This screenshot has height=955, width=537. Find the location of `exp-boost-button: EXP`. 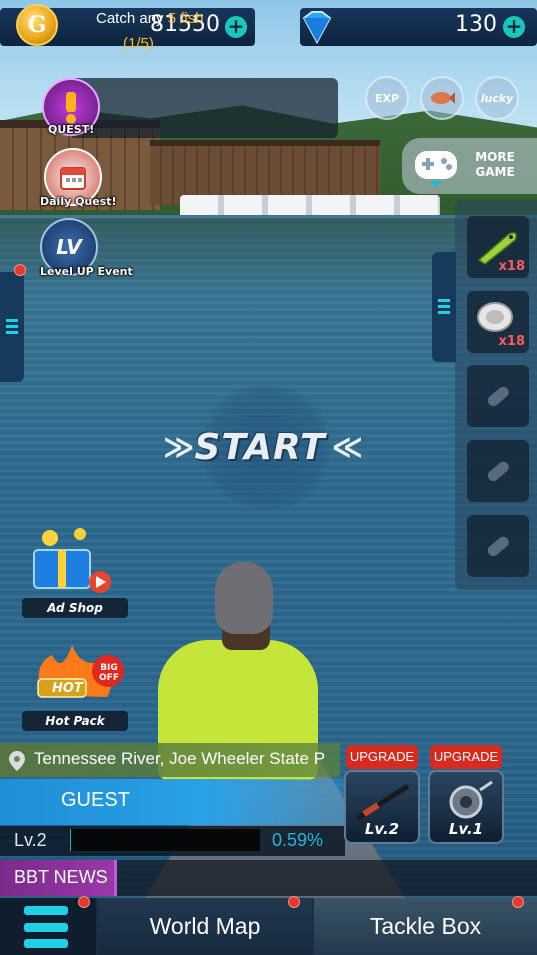

exp-boost-button: EXP is located at coordinates (387, 98).